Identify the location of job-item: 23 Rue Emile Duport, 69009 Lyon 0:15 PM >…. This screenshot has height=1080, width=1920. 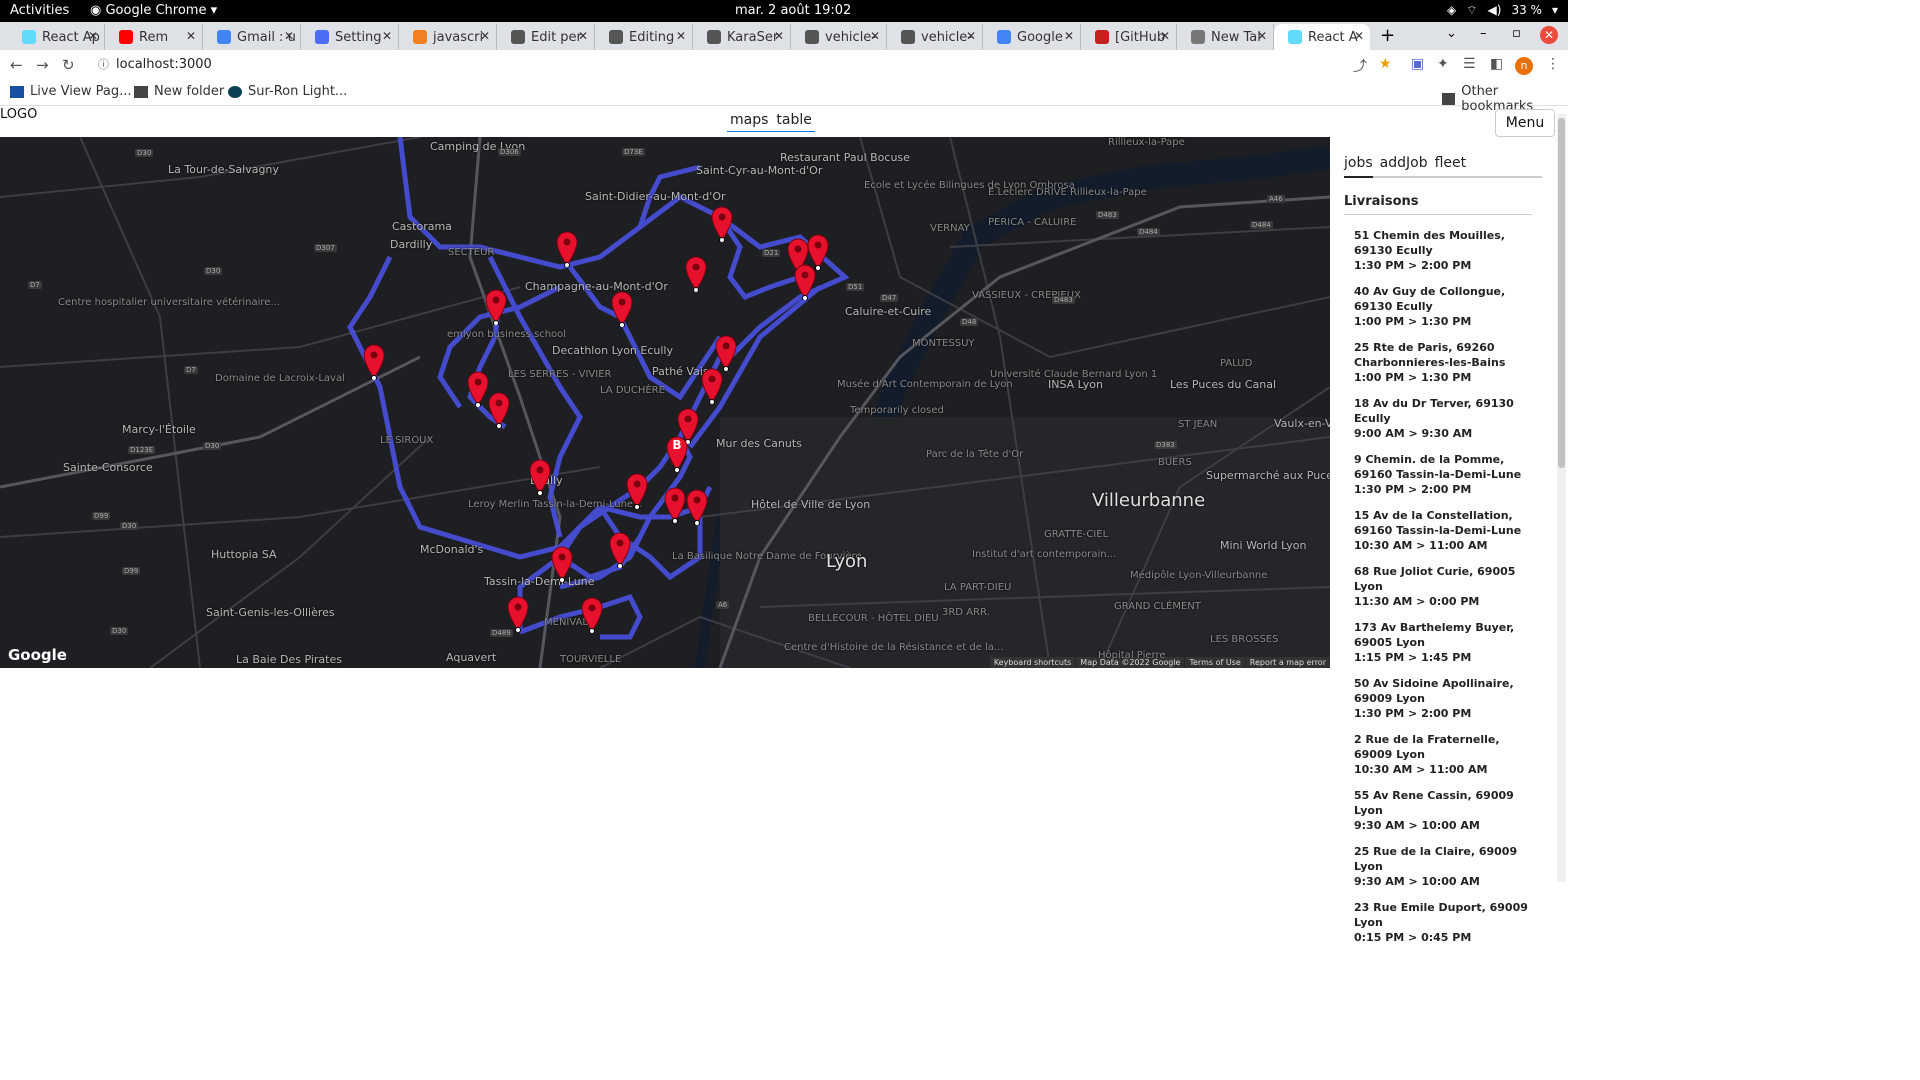
(1444, 922).